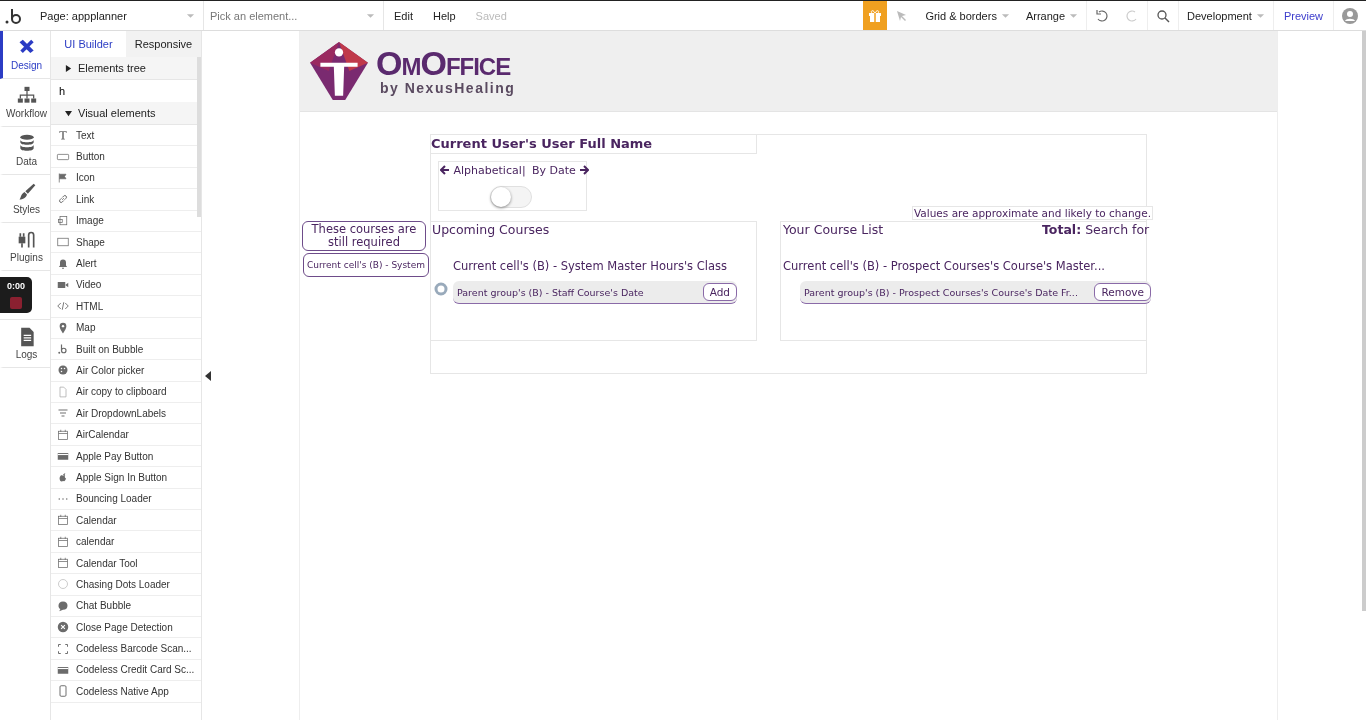  Describe the element at coordinates (126, 456) in the screenshot. I see `element-item: Apple Pay Button` at that location.